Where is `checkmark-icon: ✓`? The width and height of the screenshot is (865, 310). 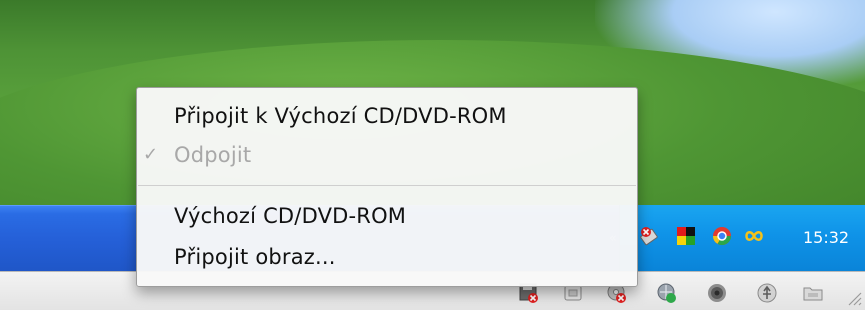
checkmark-icon: ✓ is located at coordinates (151, 154).